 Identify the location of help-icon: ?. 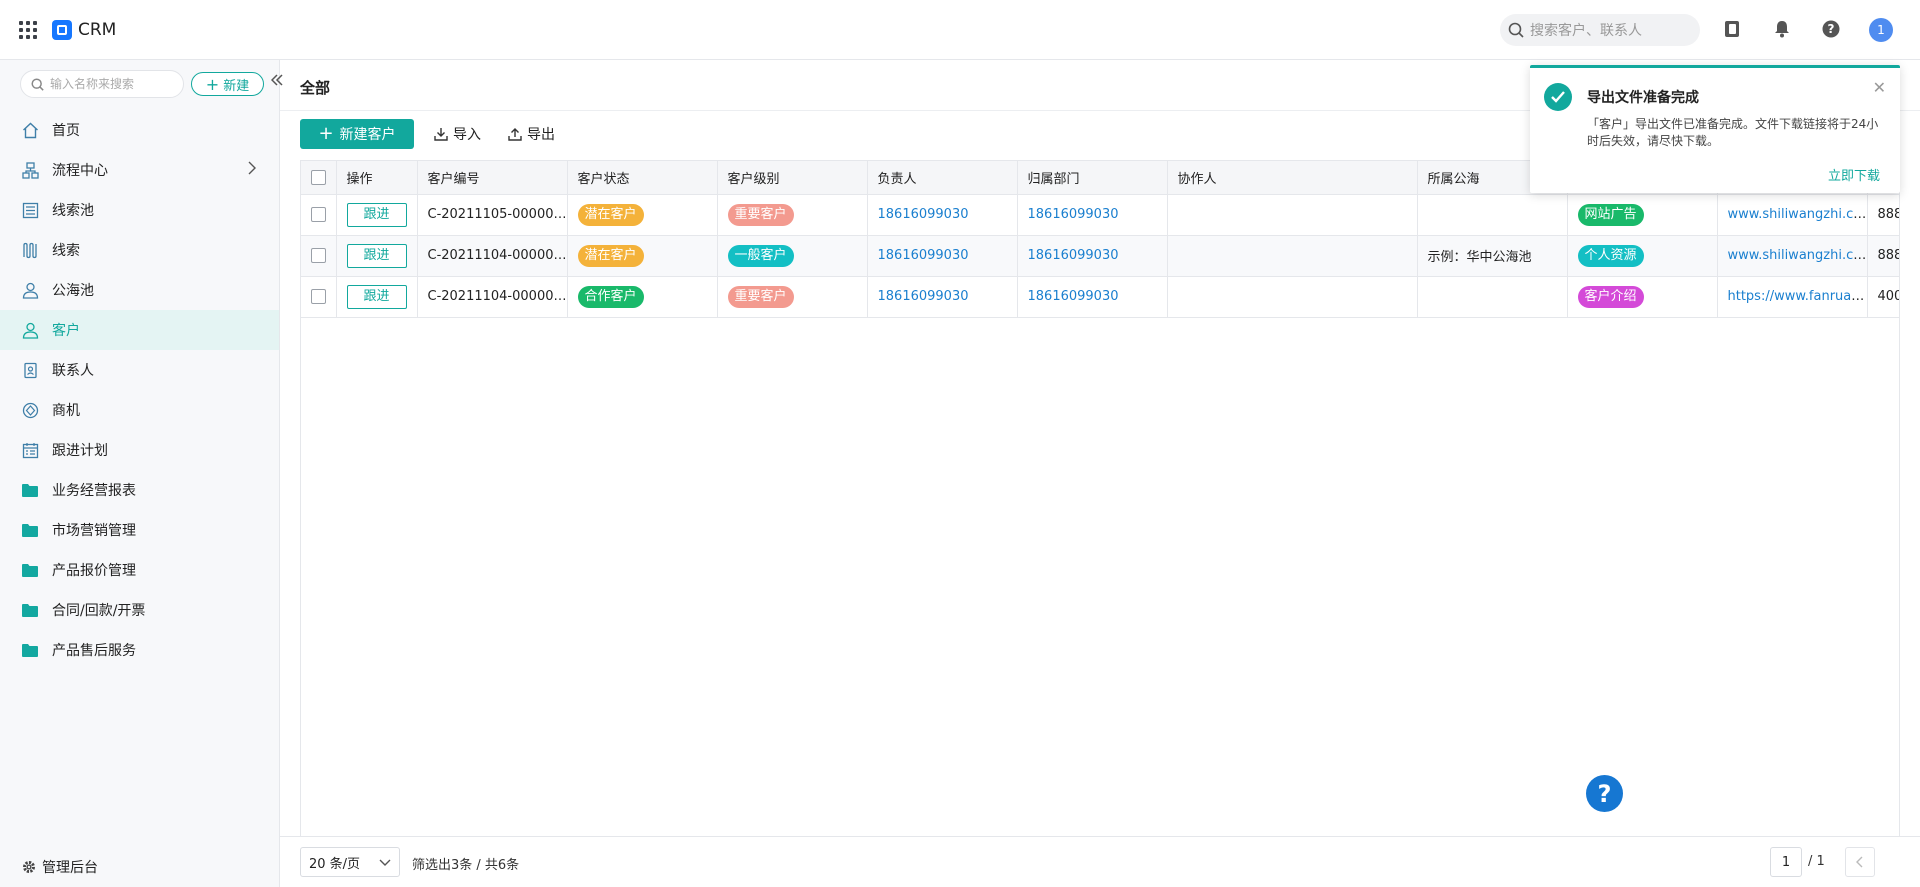
(1831, 29).